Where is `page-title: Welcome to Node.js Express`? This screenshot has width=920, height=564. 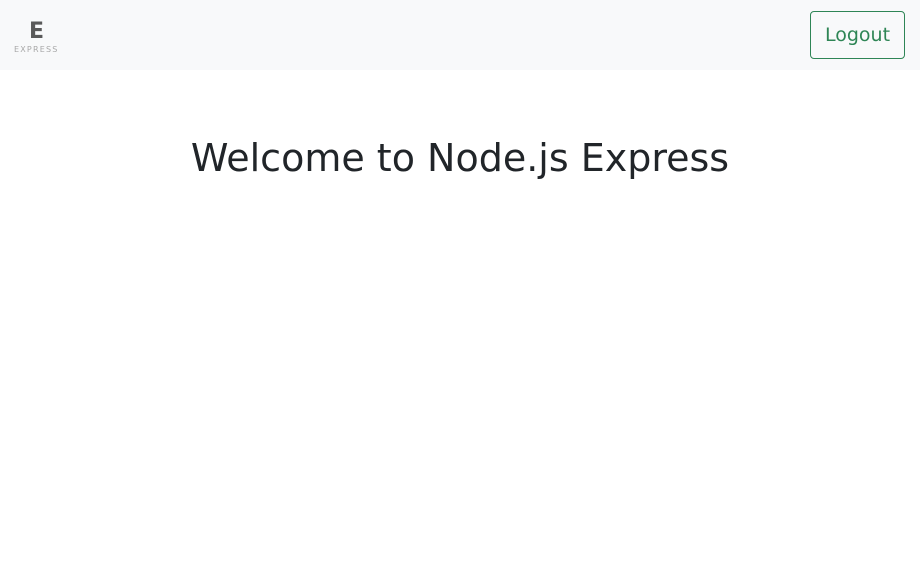
page-title: Welcome to Node.js Express is located at coordinates (460, 158).